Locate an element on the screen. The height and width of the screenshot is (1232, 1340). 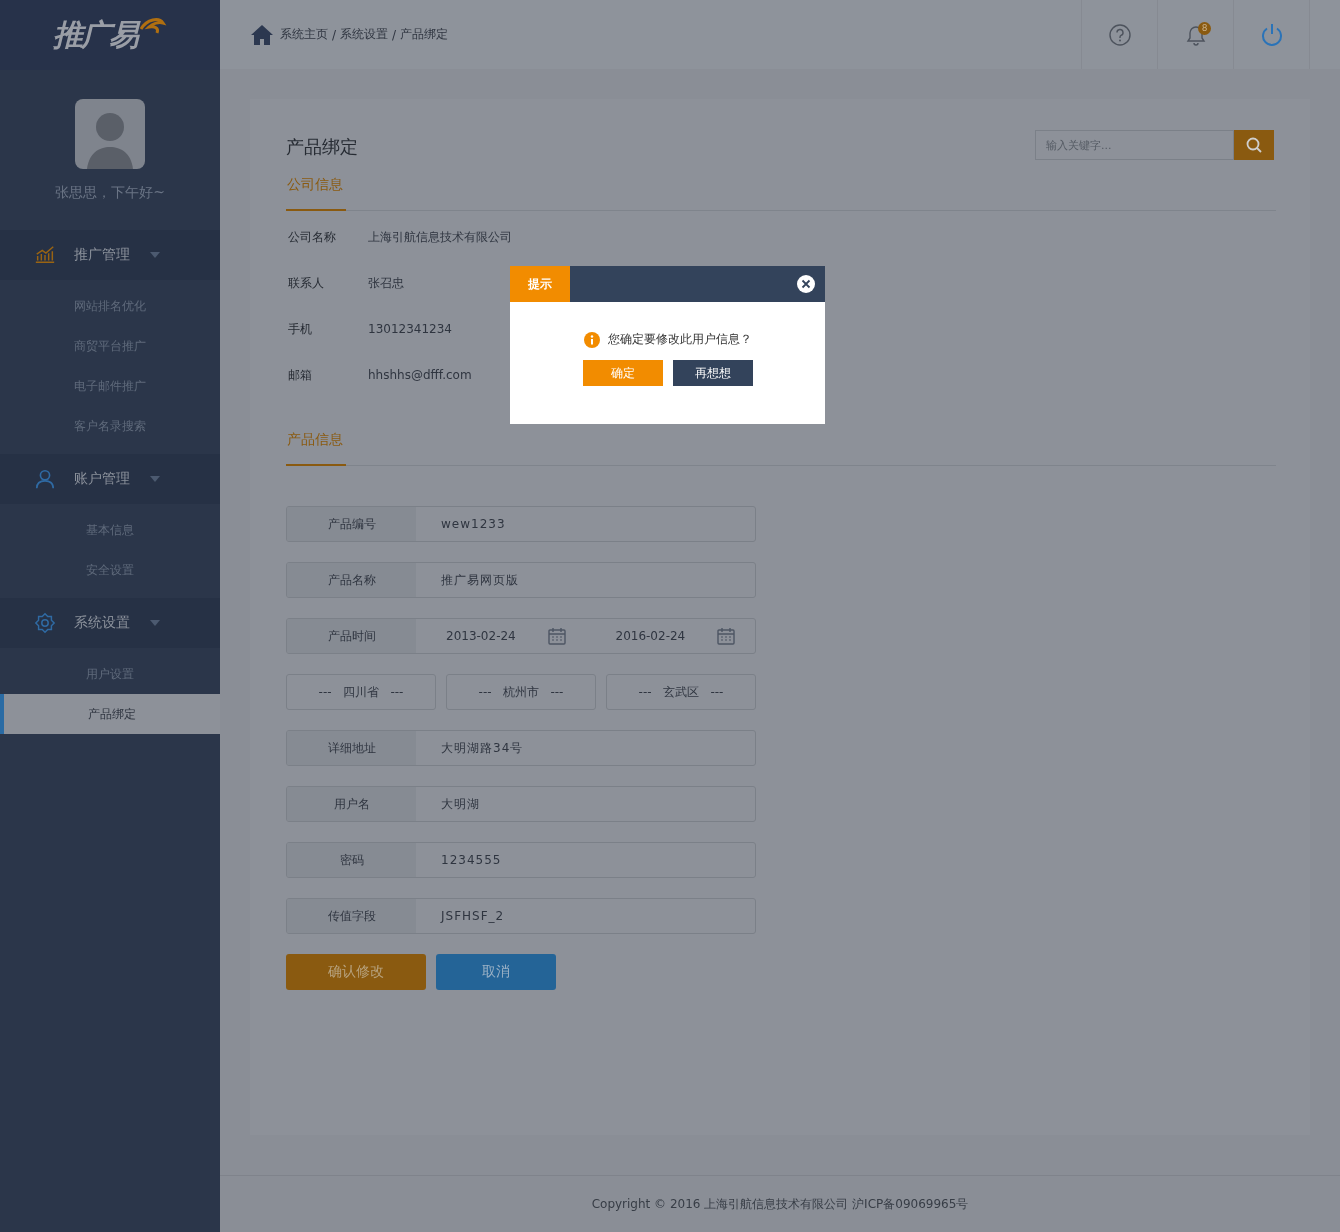
nav-group-label: 账户管理 is located at coordinates (102, 479).